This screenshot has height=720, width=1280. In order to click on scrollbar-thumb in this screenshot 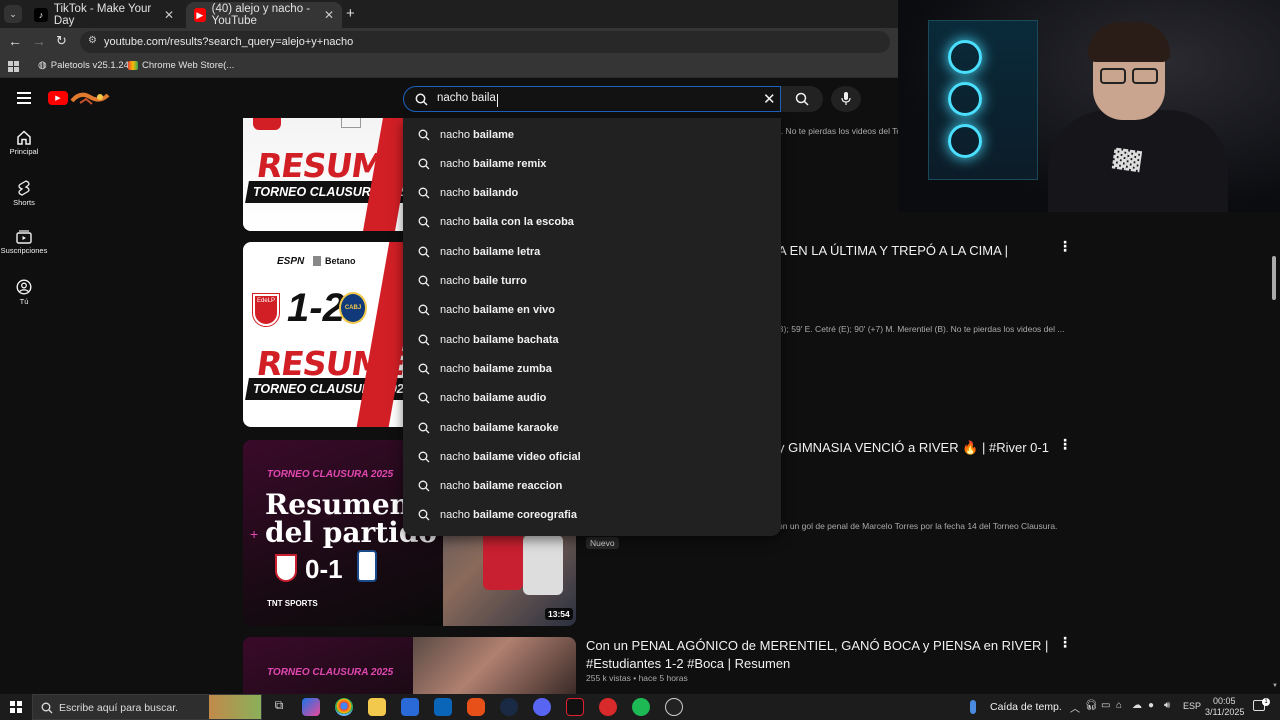, I will do `click(1274, 278)`.